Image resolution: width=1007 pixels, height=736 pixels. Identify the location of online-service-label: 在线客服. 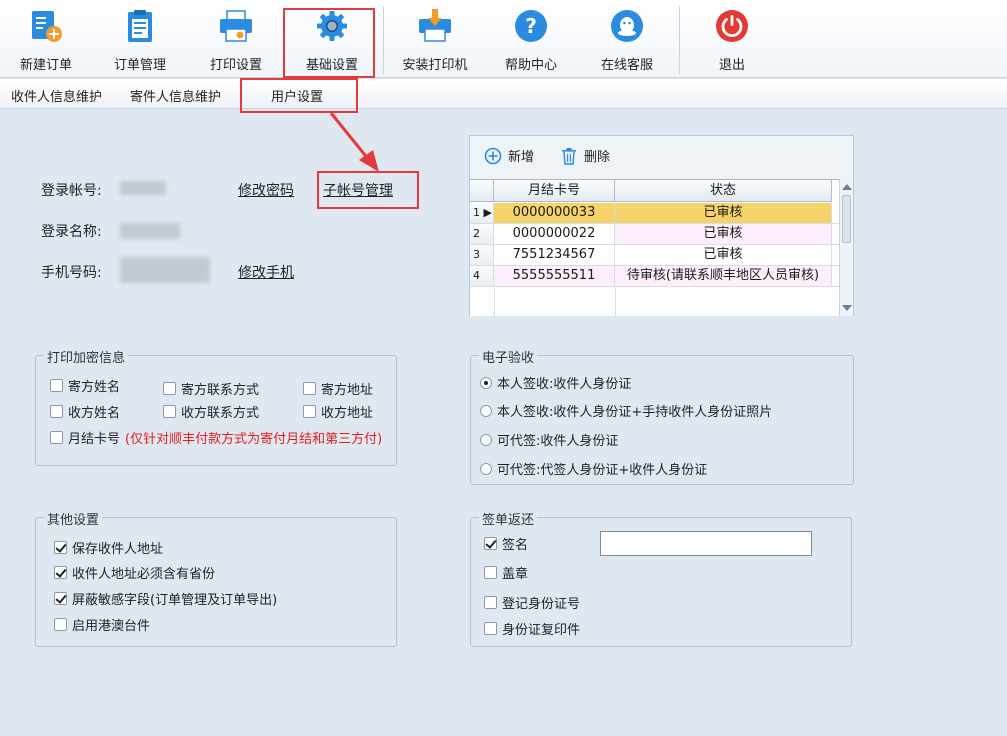
(626, 65).